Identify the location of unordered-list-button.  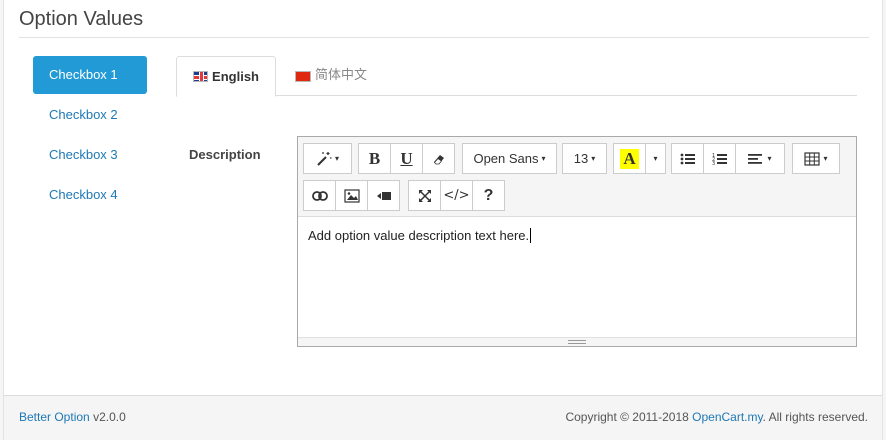
(687, 158).